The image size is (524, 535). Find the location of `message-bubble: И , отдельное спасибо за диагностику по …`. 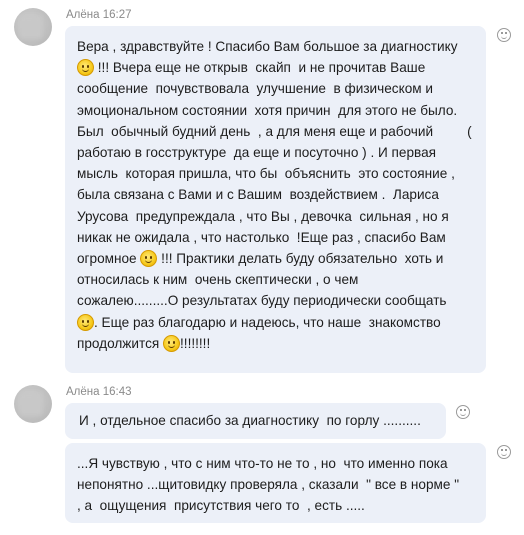

message-bubble: И , отдельное спасибо за диагностику по … is located at coordinates (255, 421).